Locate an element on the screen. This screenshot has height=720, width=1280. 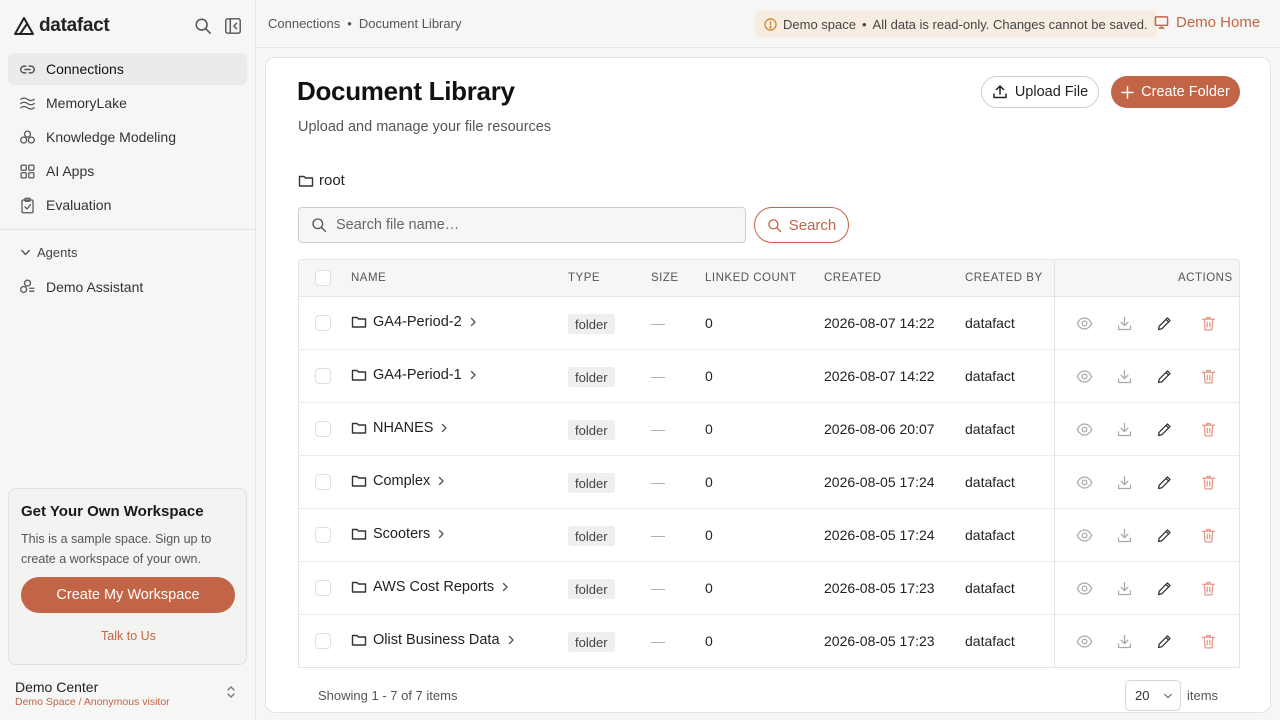
breadcrumb-item-connections: Connections is located at coordinates (304, 23).